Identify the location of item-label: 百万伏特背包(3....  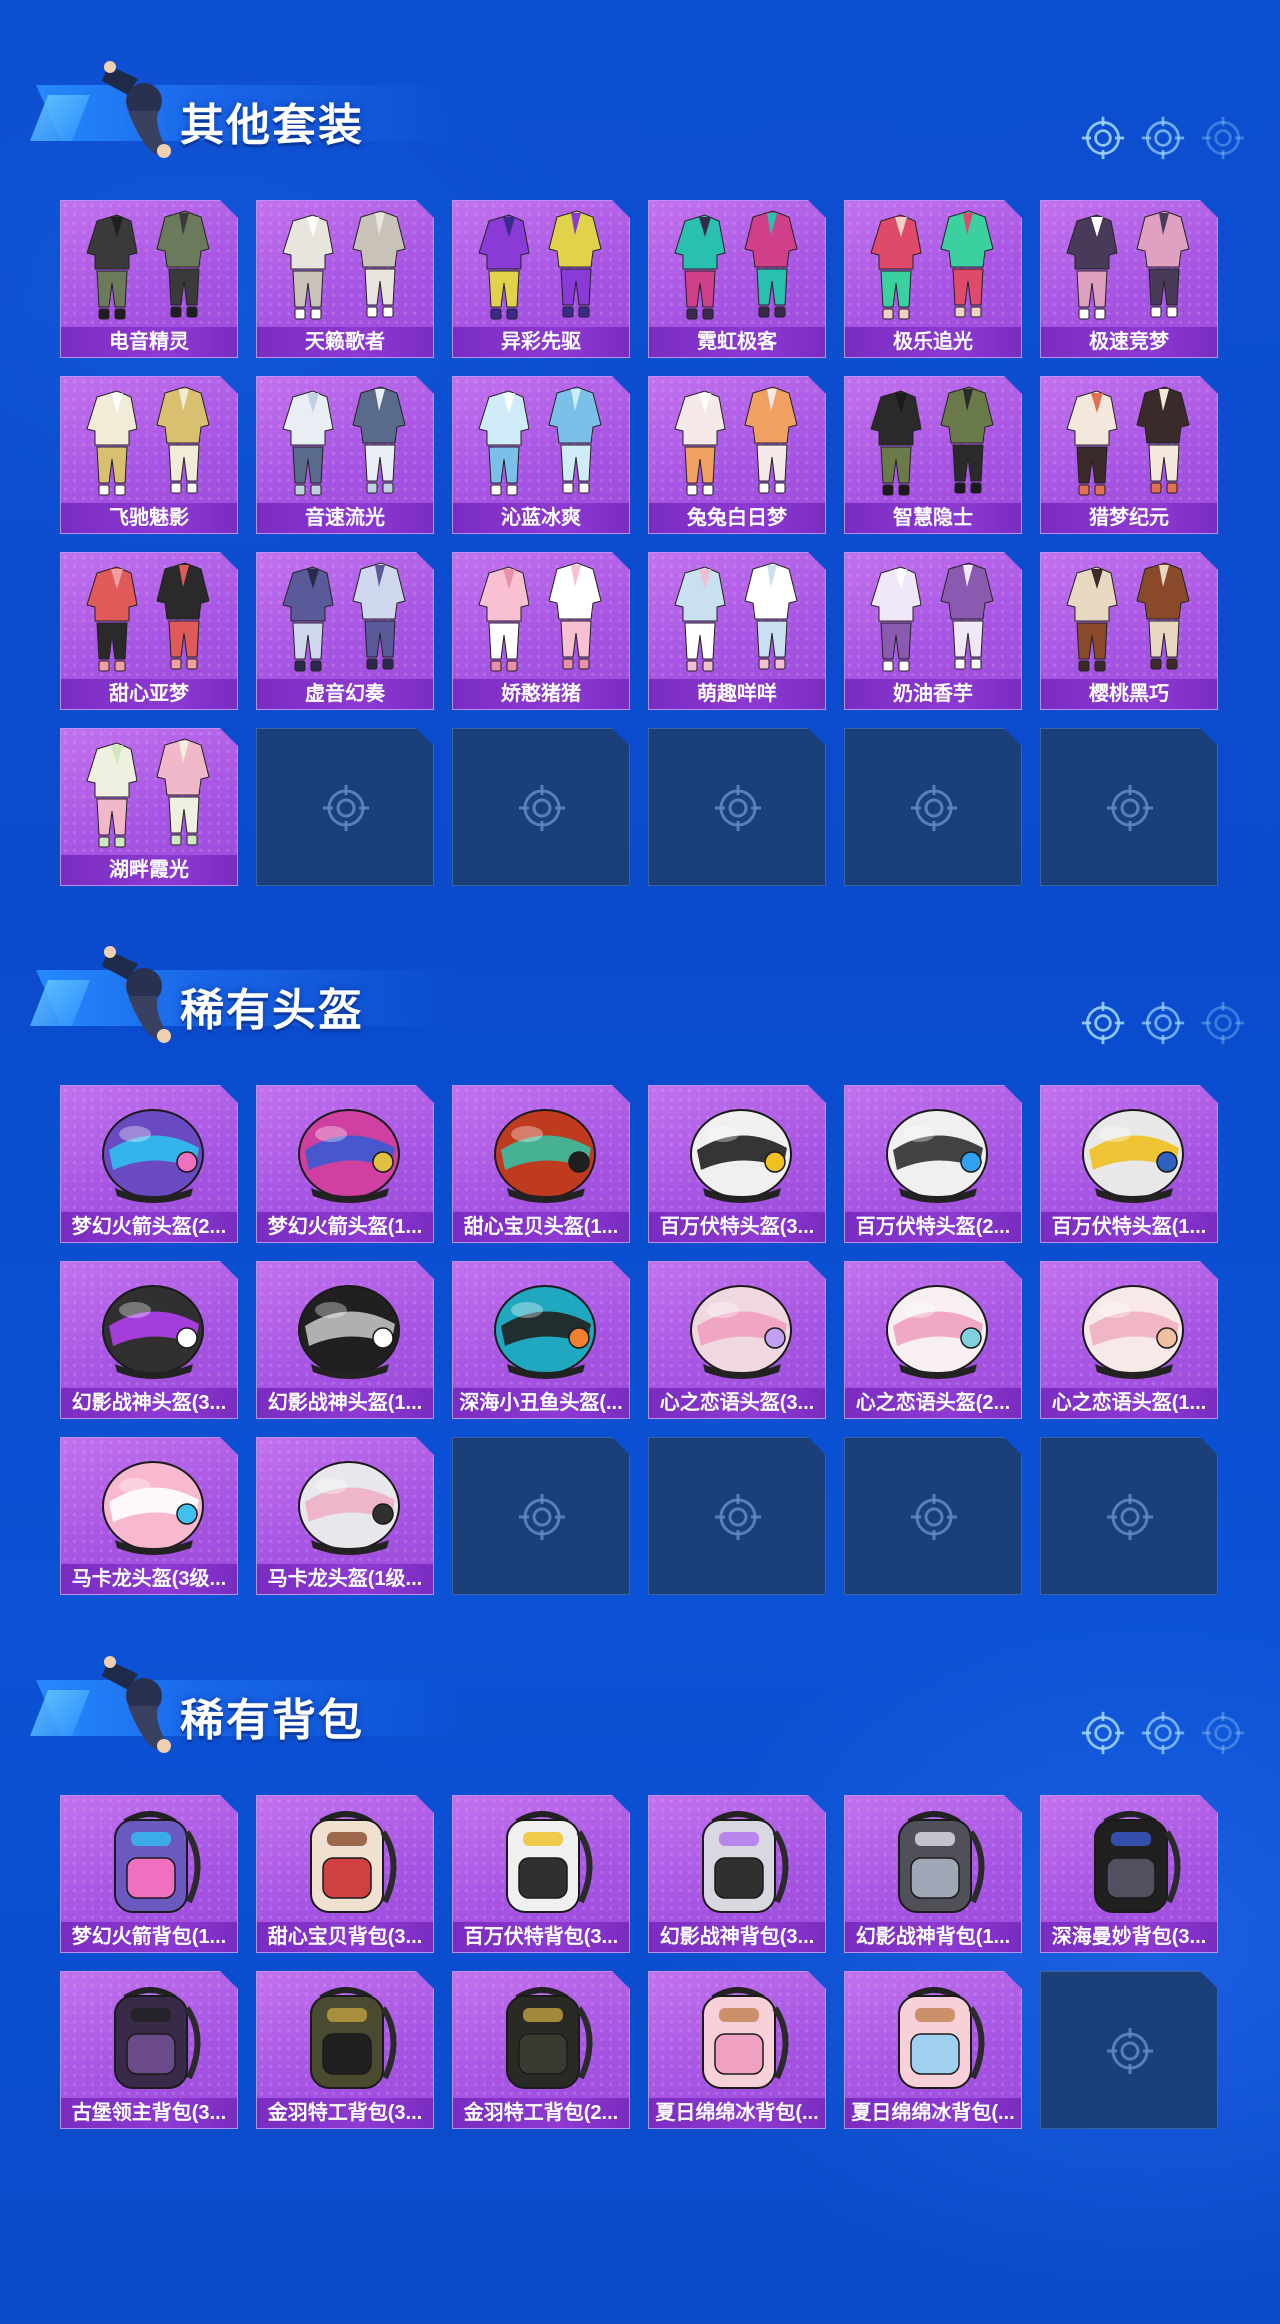
(541, 1937).